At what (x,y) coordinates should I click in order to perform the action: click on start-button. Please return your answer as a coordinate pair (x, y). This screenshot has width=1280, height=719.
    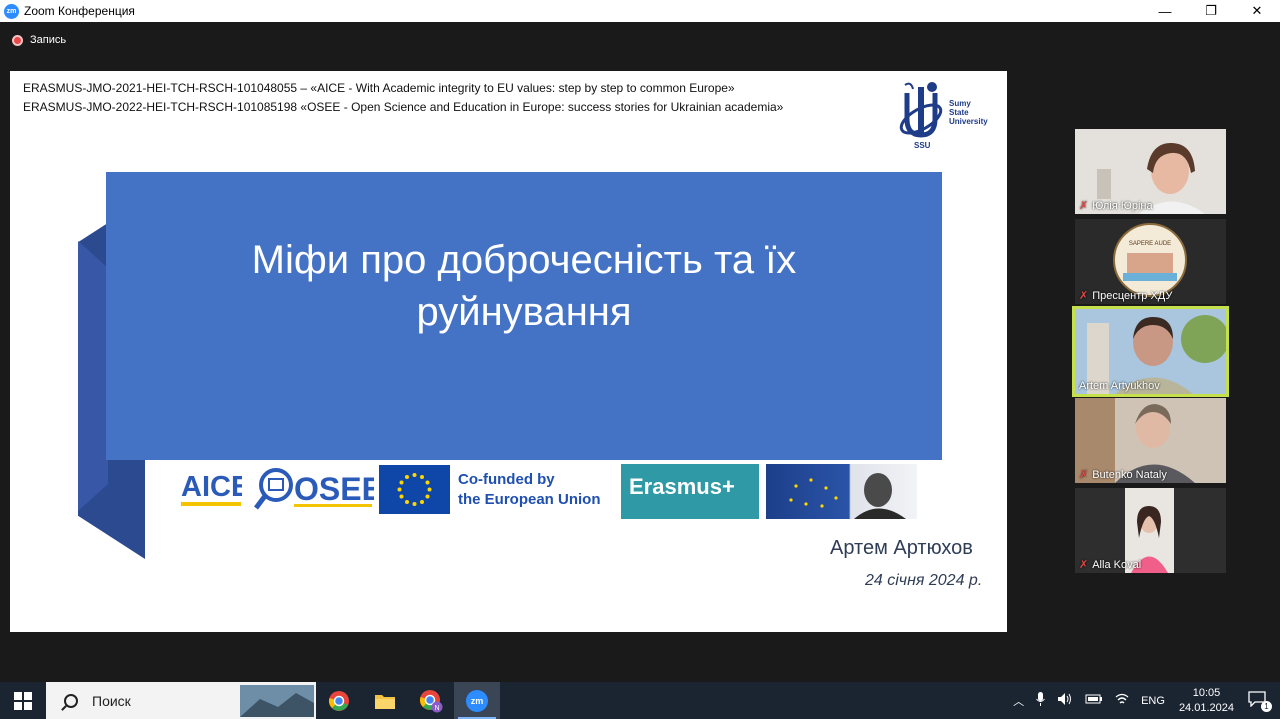
    Looking at the image, I should click on (23, 700).